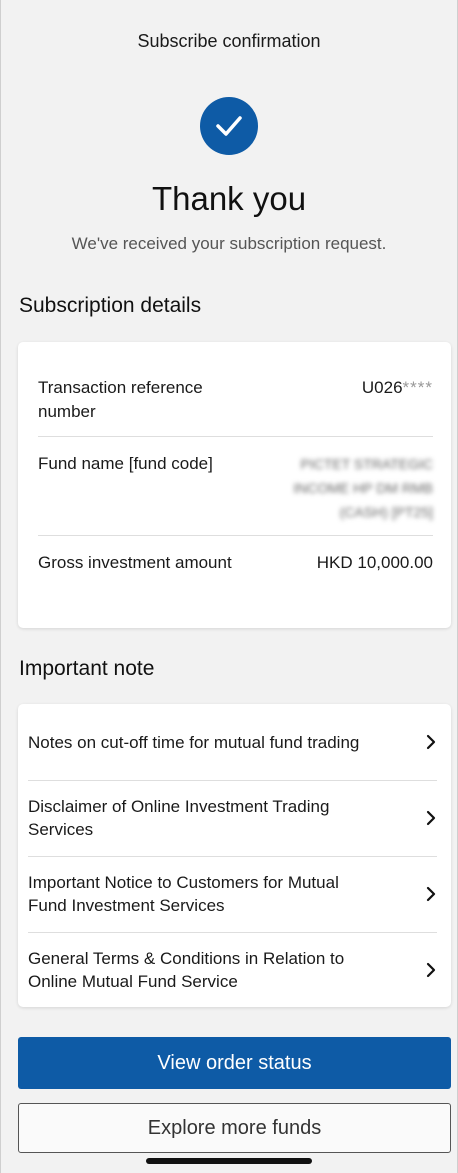 The image size is (458, 1173). What do you see at coordinates (397, 400) in the screenshot?
I see `detail-value: U026****` at bounding box center [397, 400].